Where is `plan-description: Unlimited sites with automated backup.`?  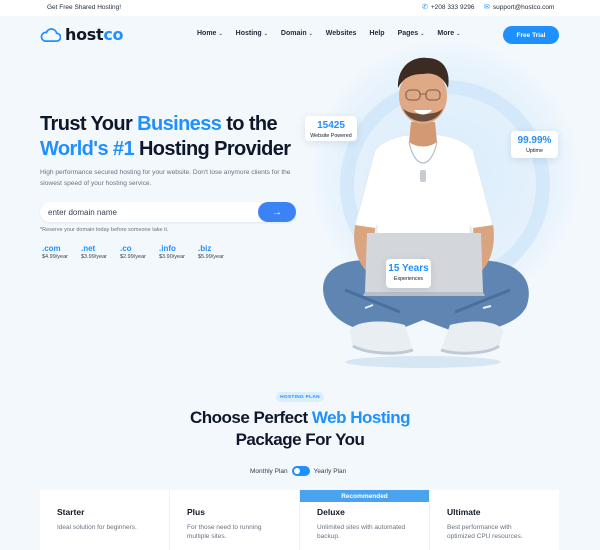
plan-description: Unlimited sites with automated backup. is located at coordinates (361, 532).